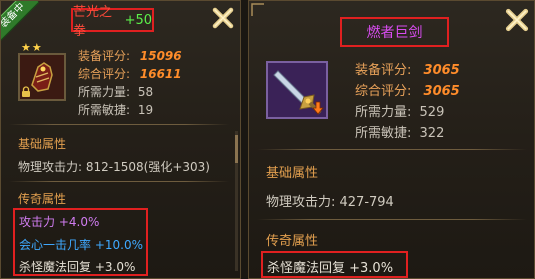  I want to click on equipped-ribbon: 装备中, so click(20, 22).